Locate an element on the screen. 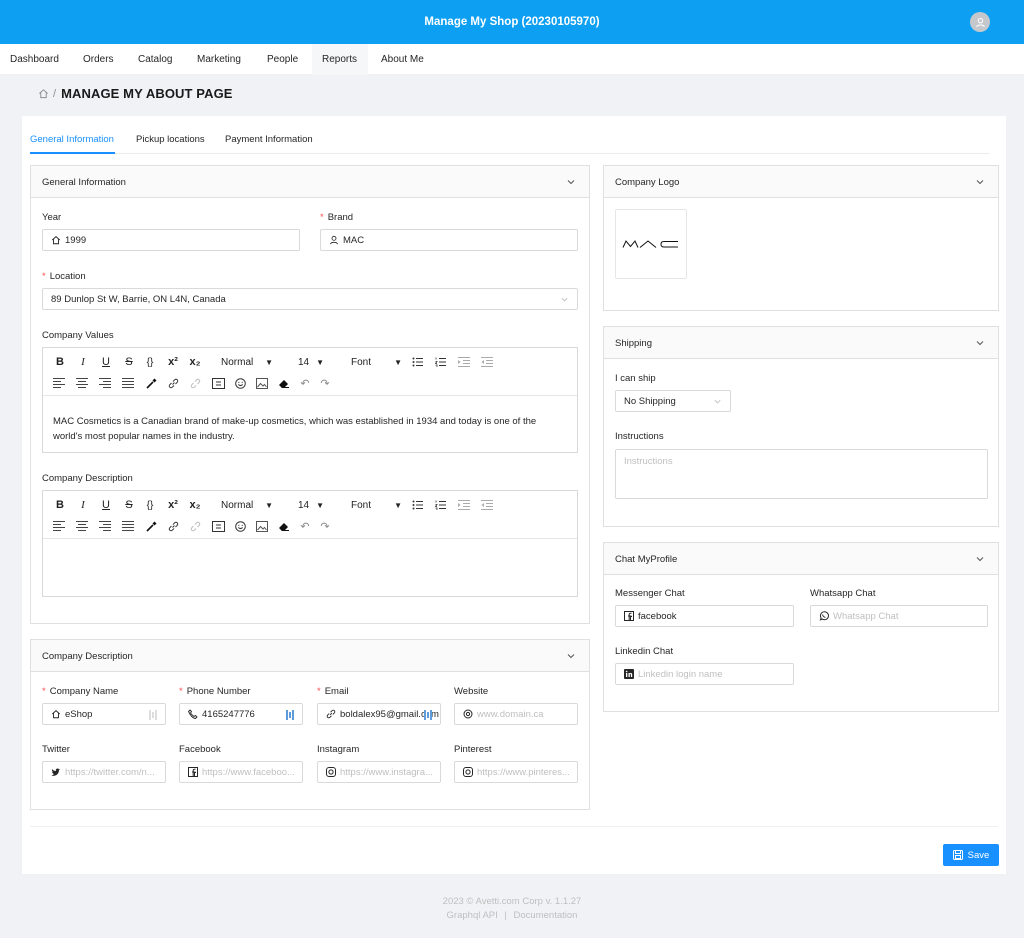  messenger-input: facebook is located at coordinates (704, 616).